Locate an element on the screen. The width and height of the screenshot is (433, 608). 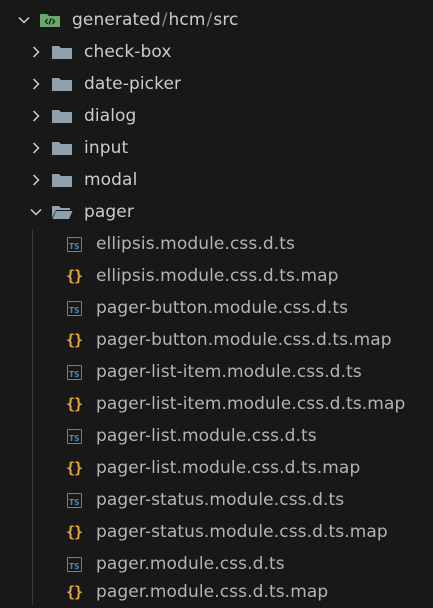
tree-row-file: {} ellipsis.module.css.d.ts.map is located at coordinates (216, 276).